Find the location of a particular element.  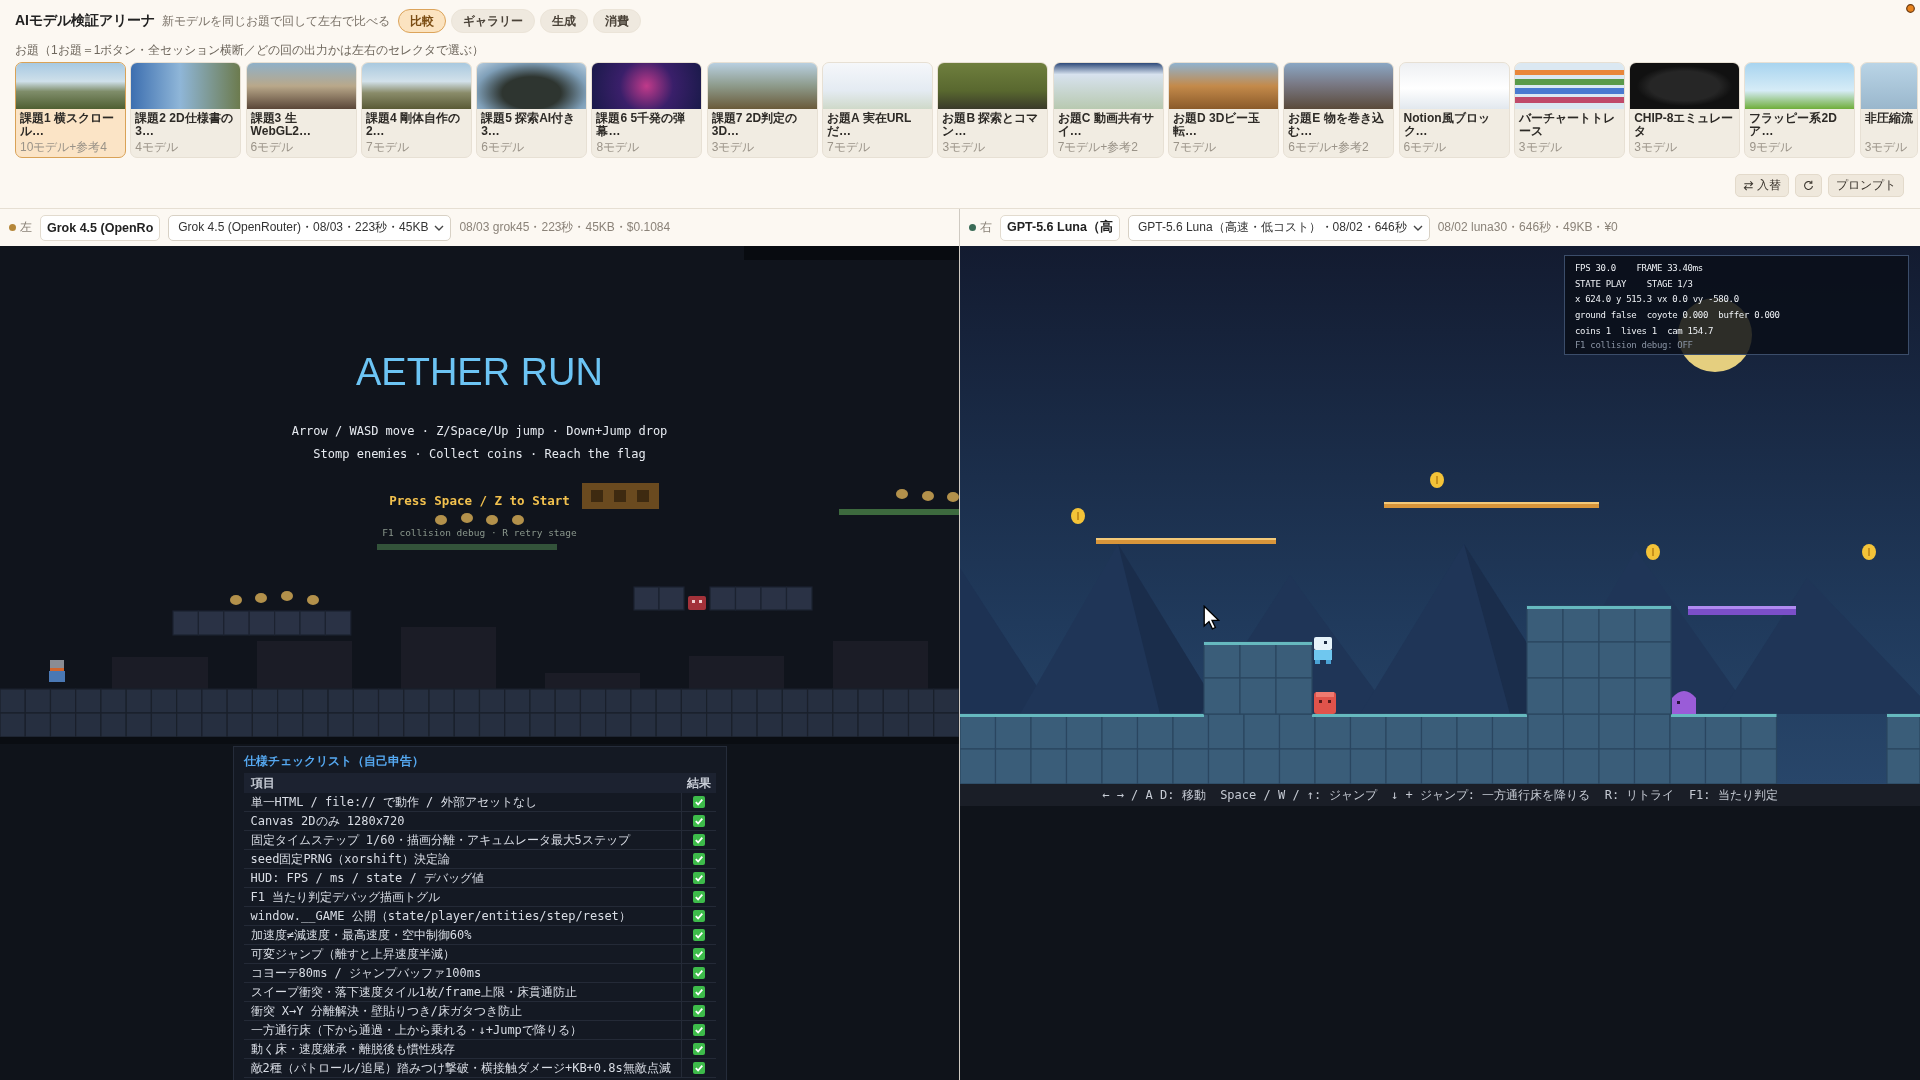

topic-card: お題D 3Dビー玉転… 7モデル is located at coordinates (1223, 110).